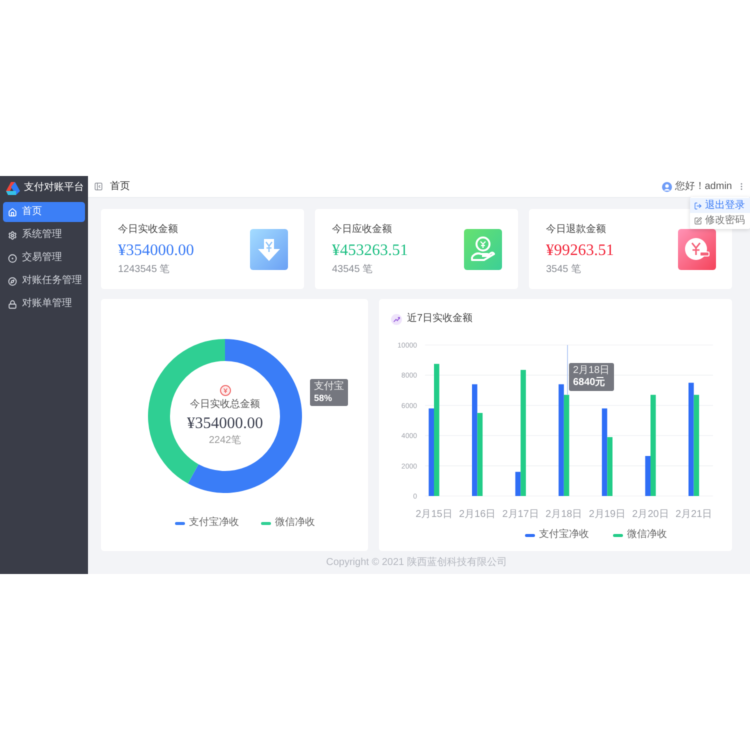 The image size is (750, 750). Describe the element at coordinates (44, 212) in the screenshot. I see `nav-item: 首页` at that location.